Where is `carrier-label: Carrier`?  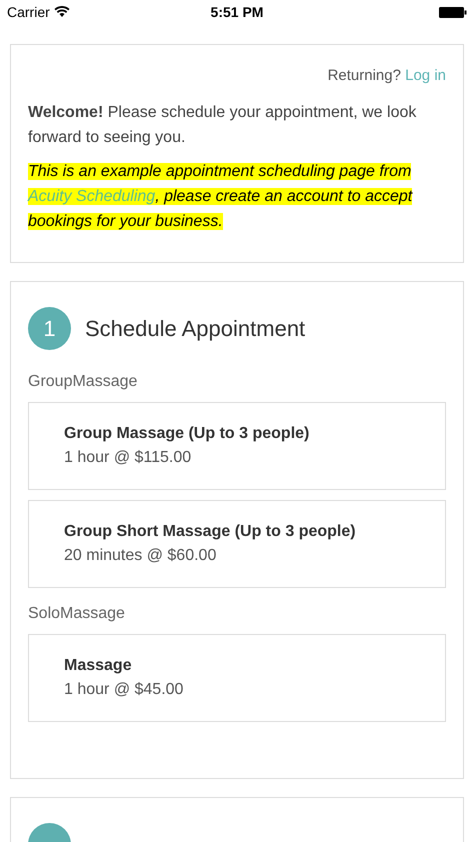 carrier-label: Carrier is located at coordinates (28, 12).